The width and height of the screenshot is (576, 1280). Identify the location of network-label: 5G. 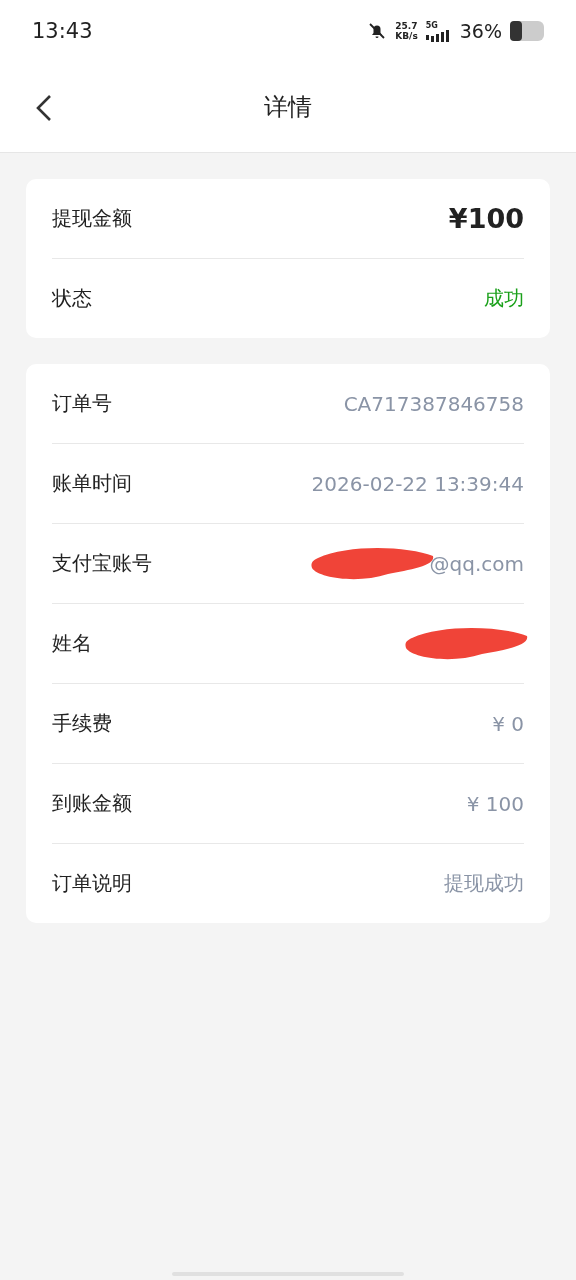
(431, 25).